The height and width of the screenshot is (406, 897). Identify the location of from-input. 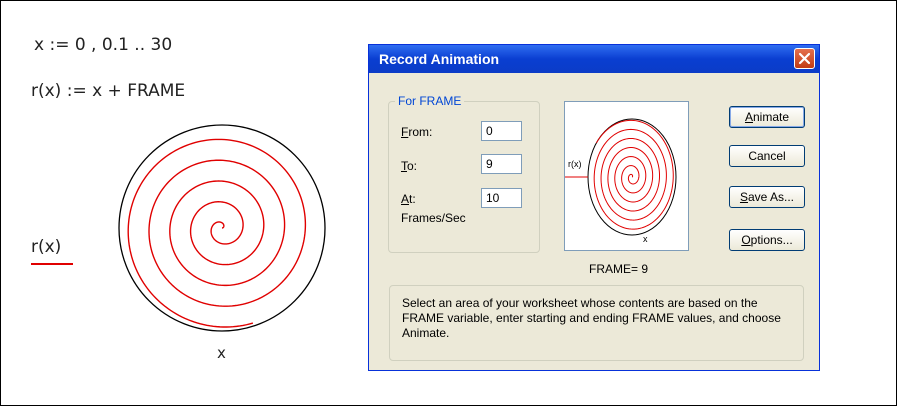
(501, 131).